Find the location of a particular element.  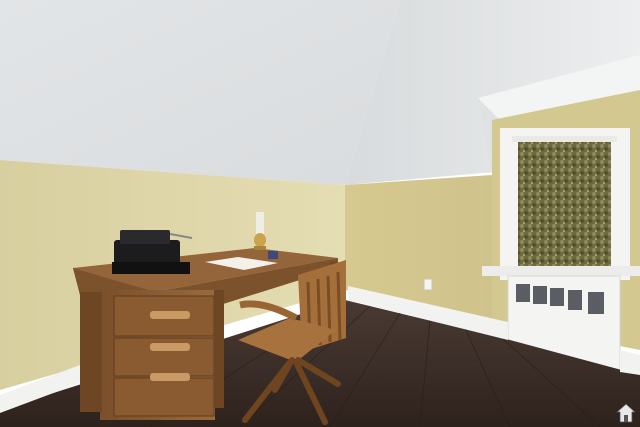

baseboard-dormer is located at coordinates (630, 362).